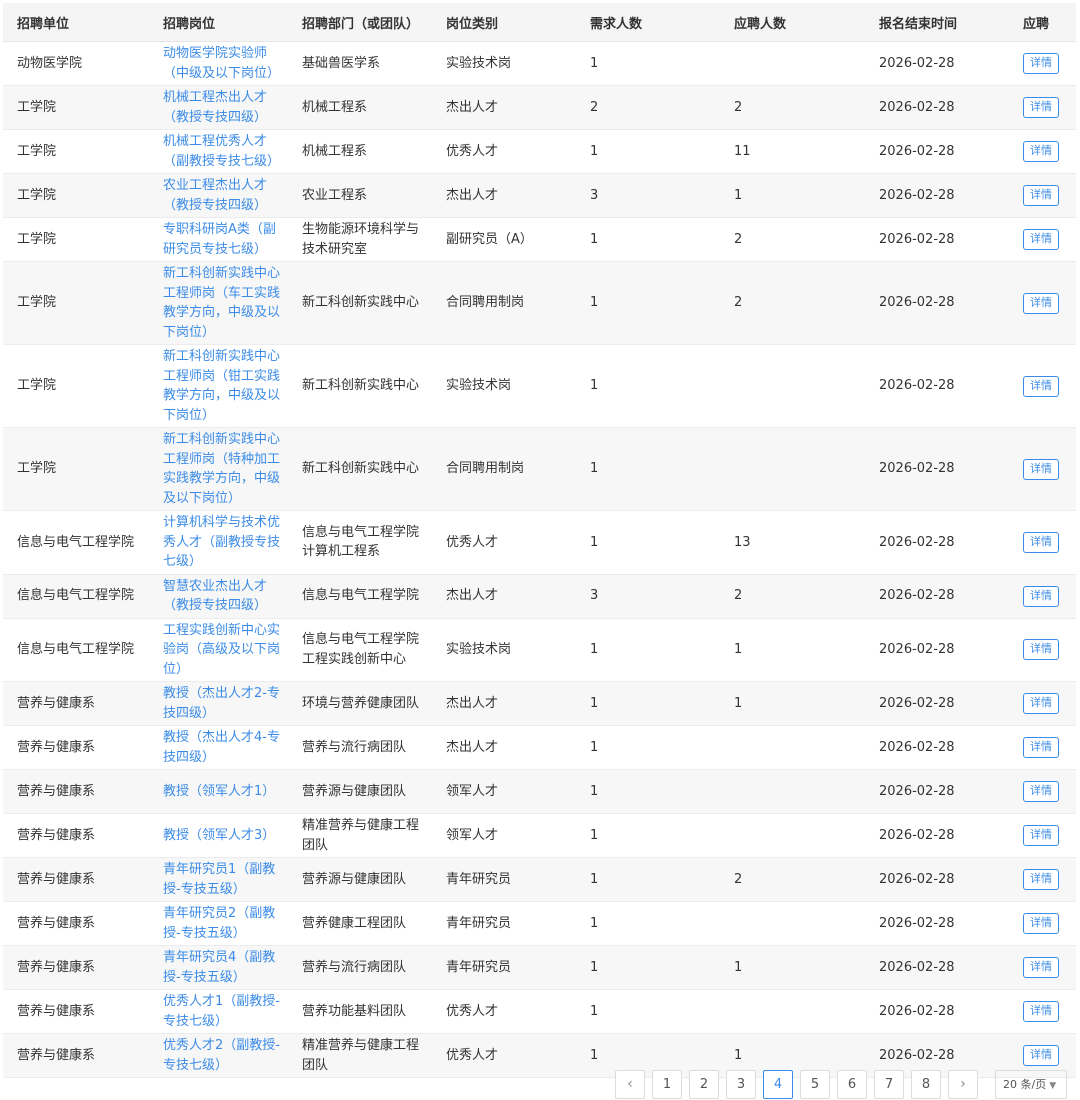 The height and width of the screenshot is (1100, 1080). What do you see at coordinates (219, 791) in the screenshot?
I see `cell-position-link: 教授（领军人才1）` at bounding box center [219, 791].